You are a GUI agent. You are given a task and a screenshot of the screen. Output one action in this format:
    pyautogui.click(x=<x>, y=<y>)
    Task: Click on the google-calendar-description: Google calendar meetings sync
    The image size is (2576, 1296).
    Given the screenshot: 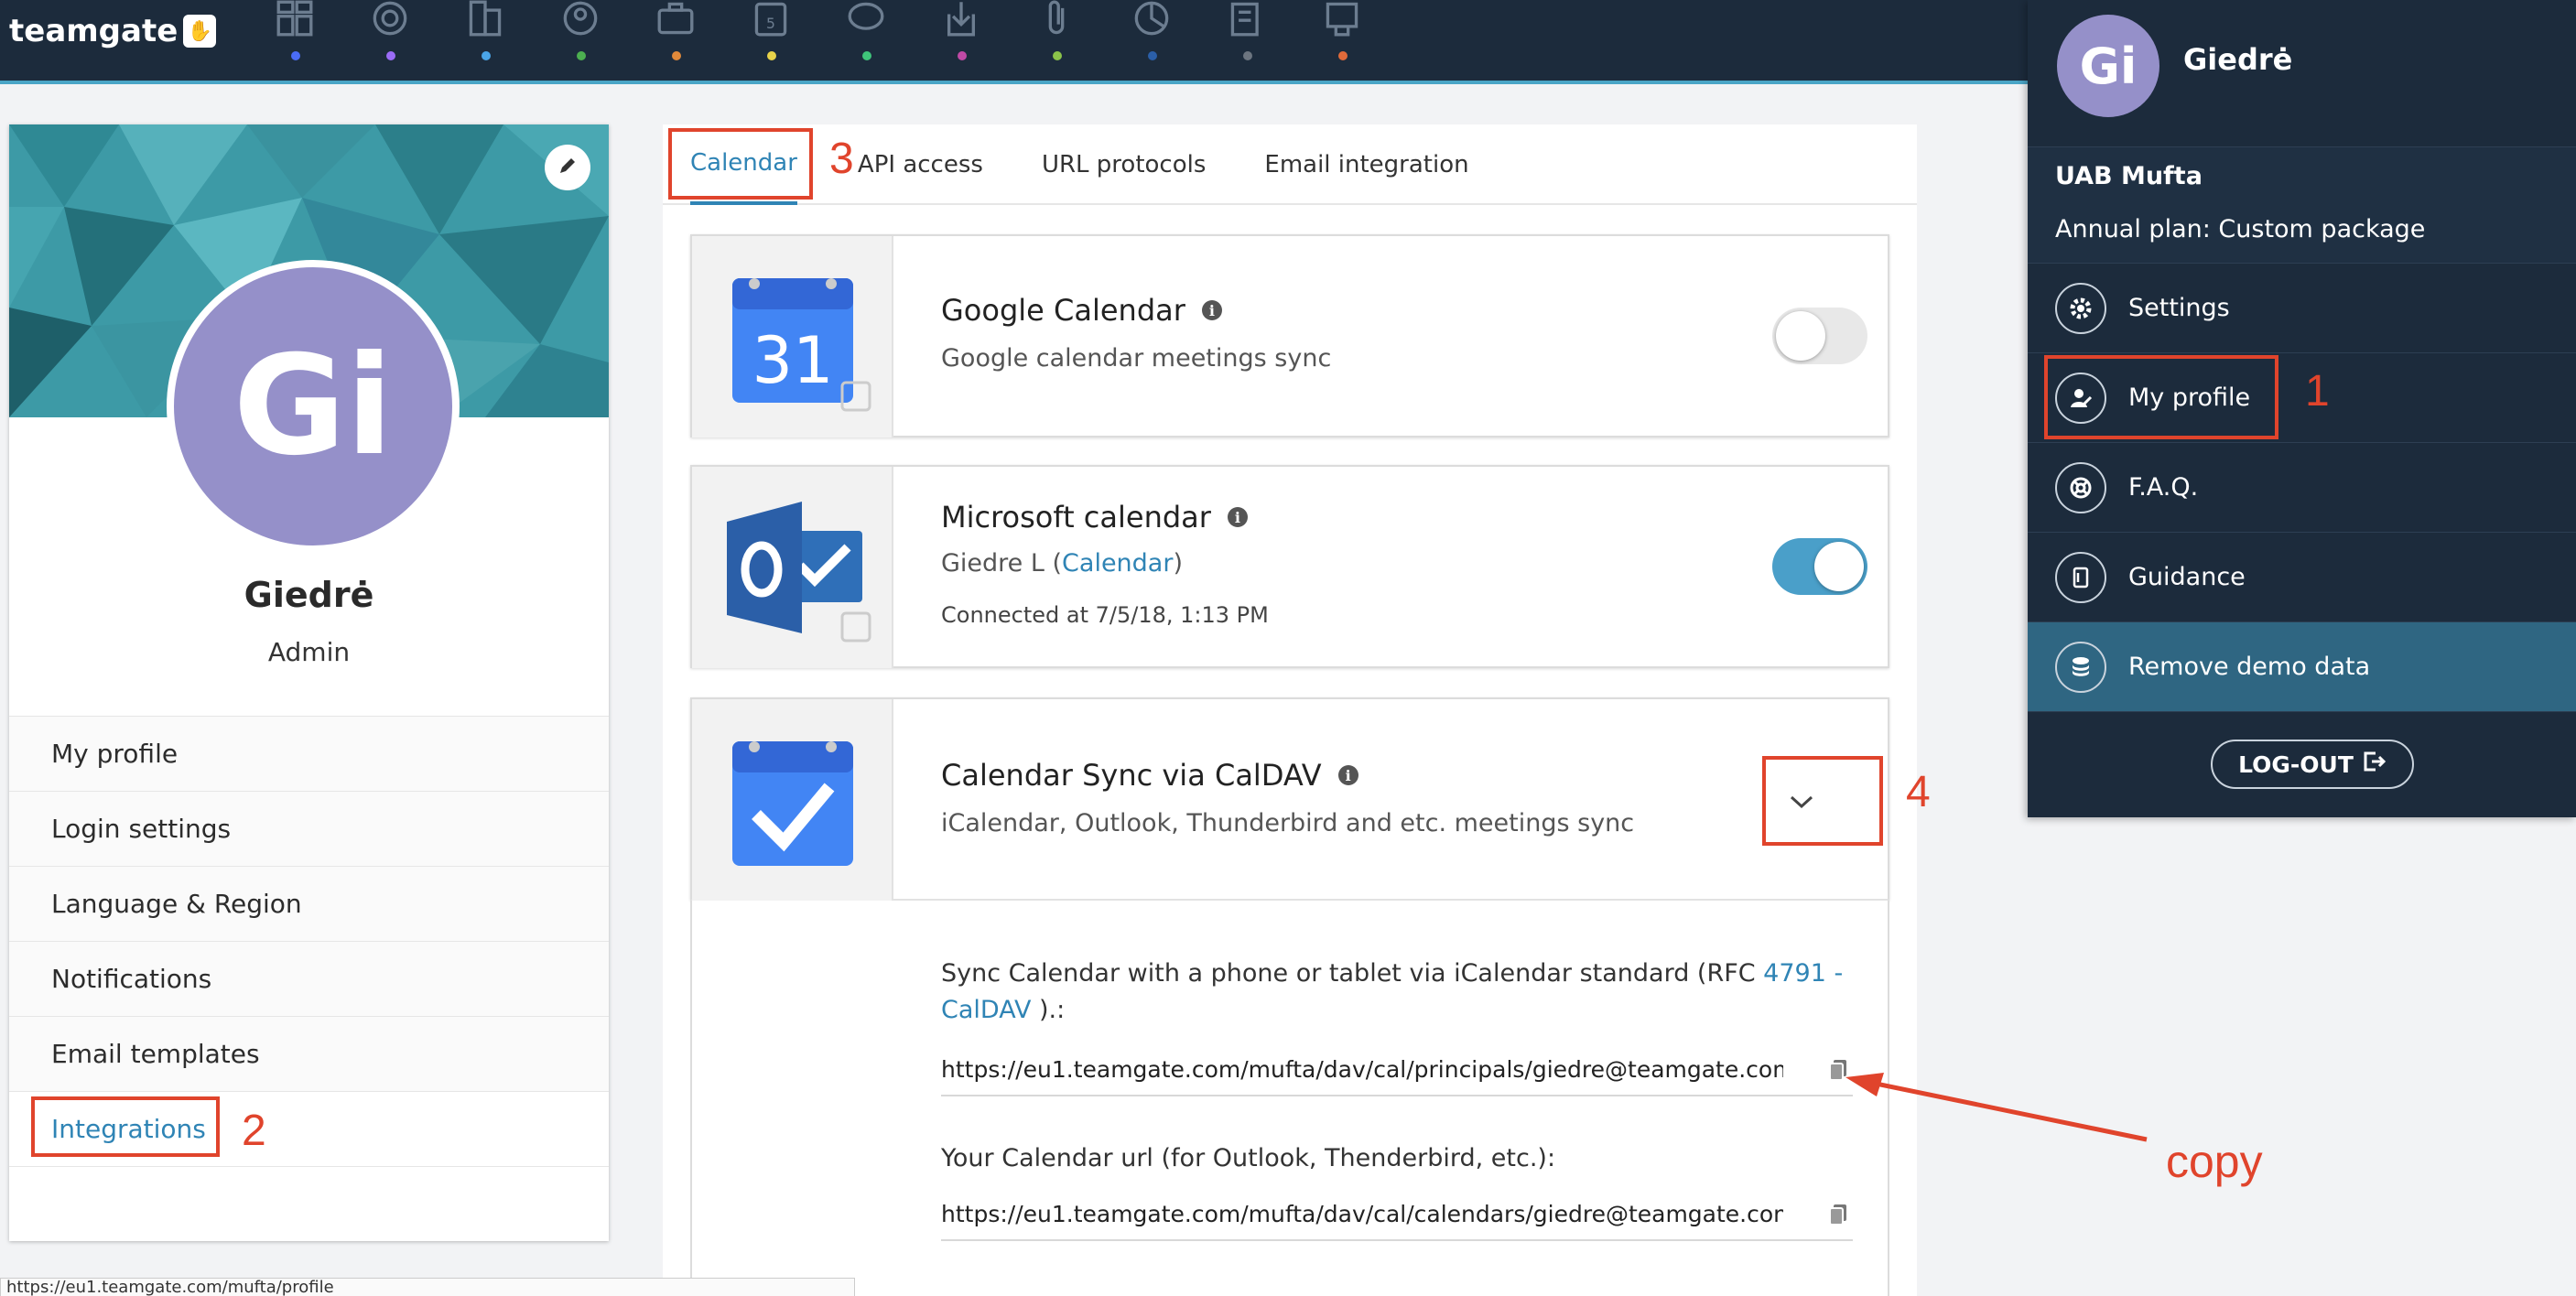 What is the action you would take?
    pyautogui.click(x=1137, y=358)
    